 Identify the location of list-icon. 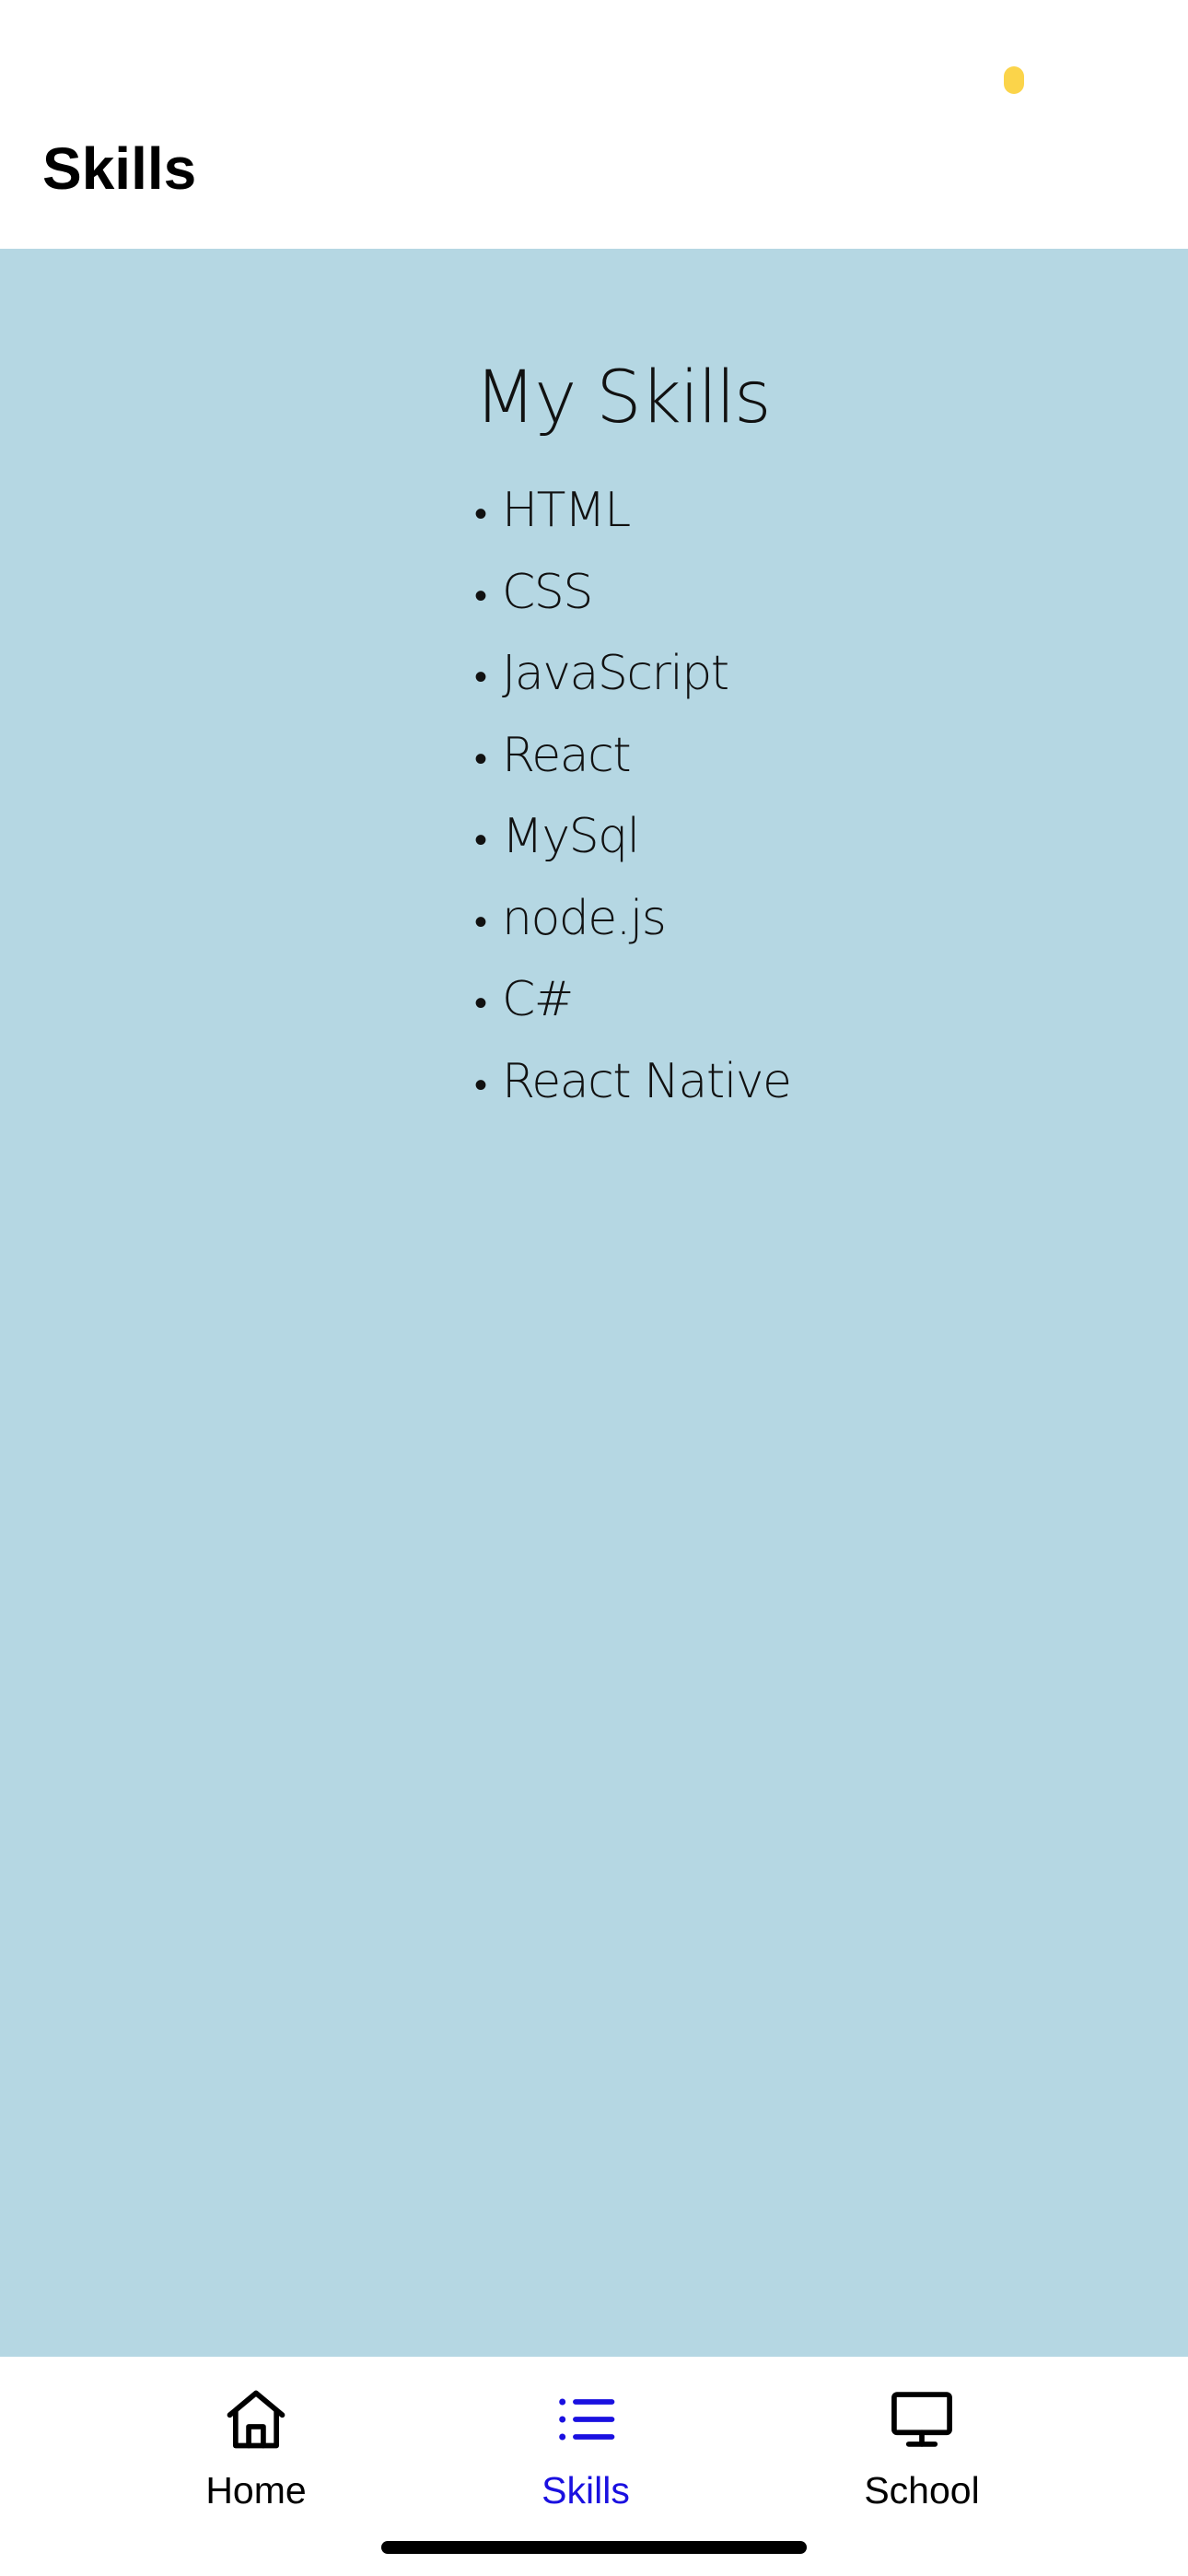
(587, 2419).